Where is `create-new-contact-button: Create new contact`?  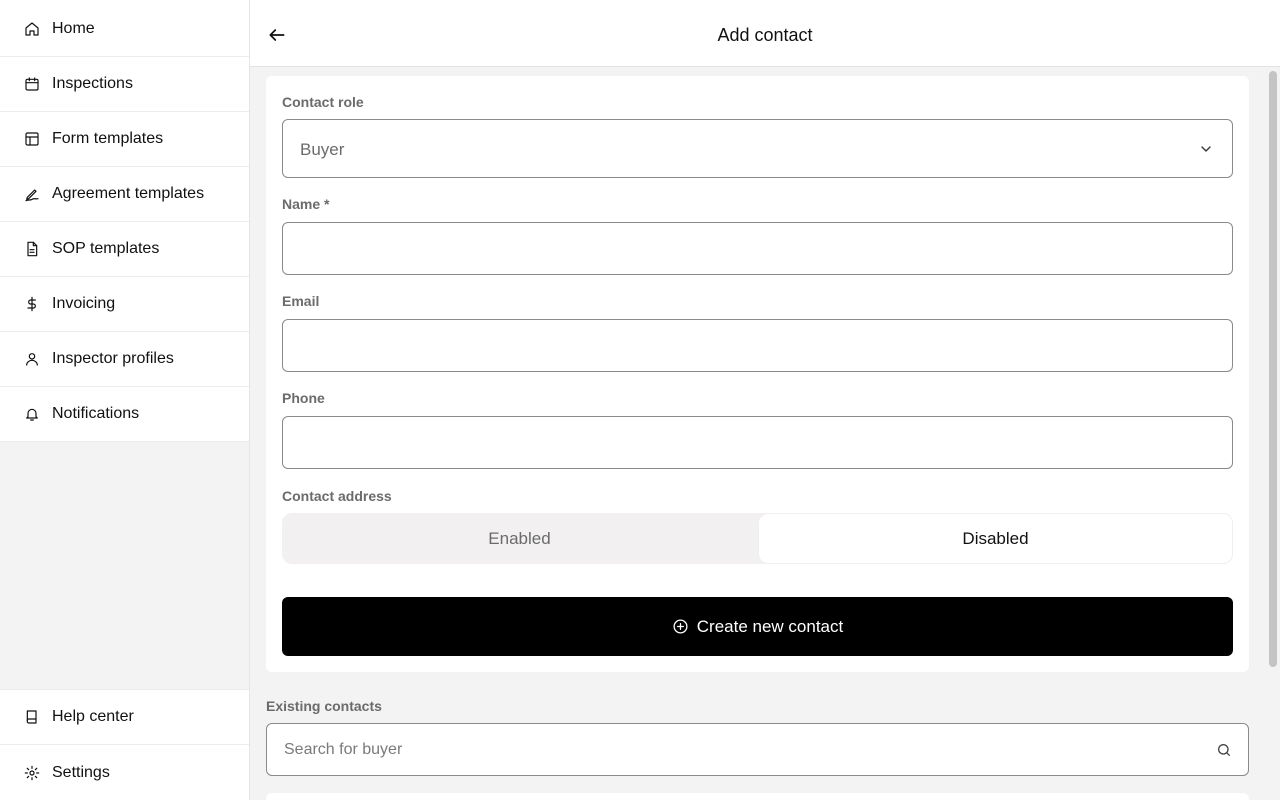 create-new-contact-button: Create new contact is located at coordinates (757, 626).